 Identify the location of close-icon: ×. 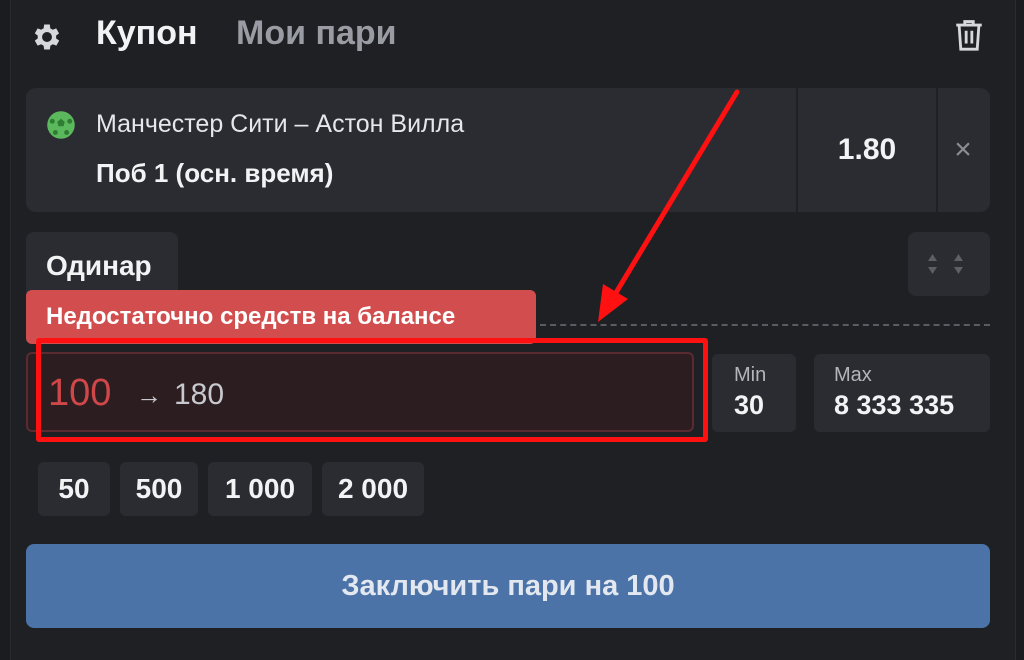
(963, 150).